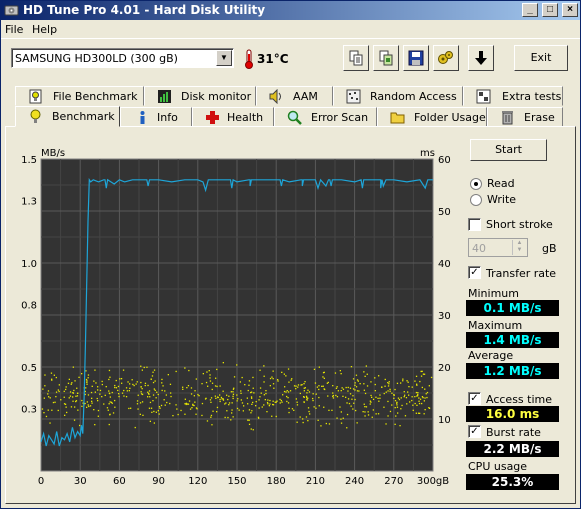  I want to click on close-button: ×, so click(570, 10).